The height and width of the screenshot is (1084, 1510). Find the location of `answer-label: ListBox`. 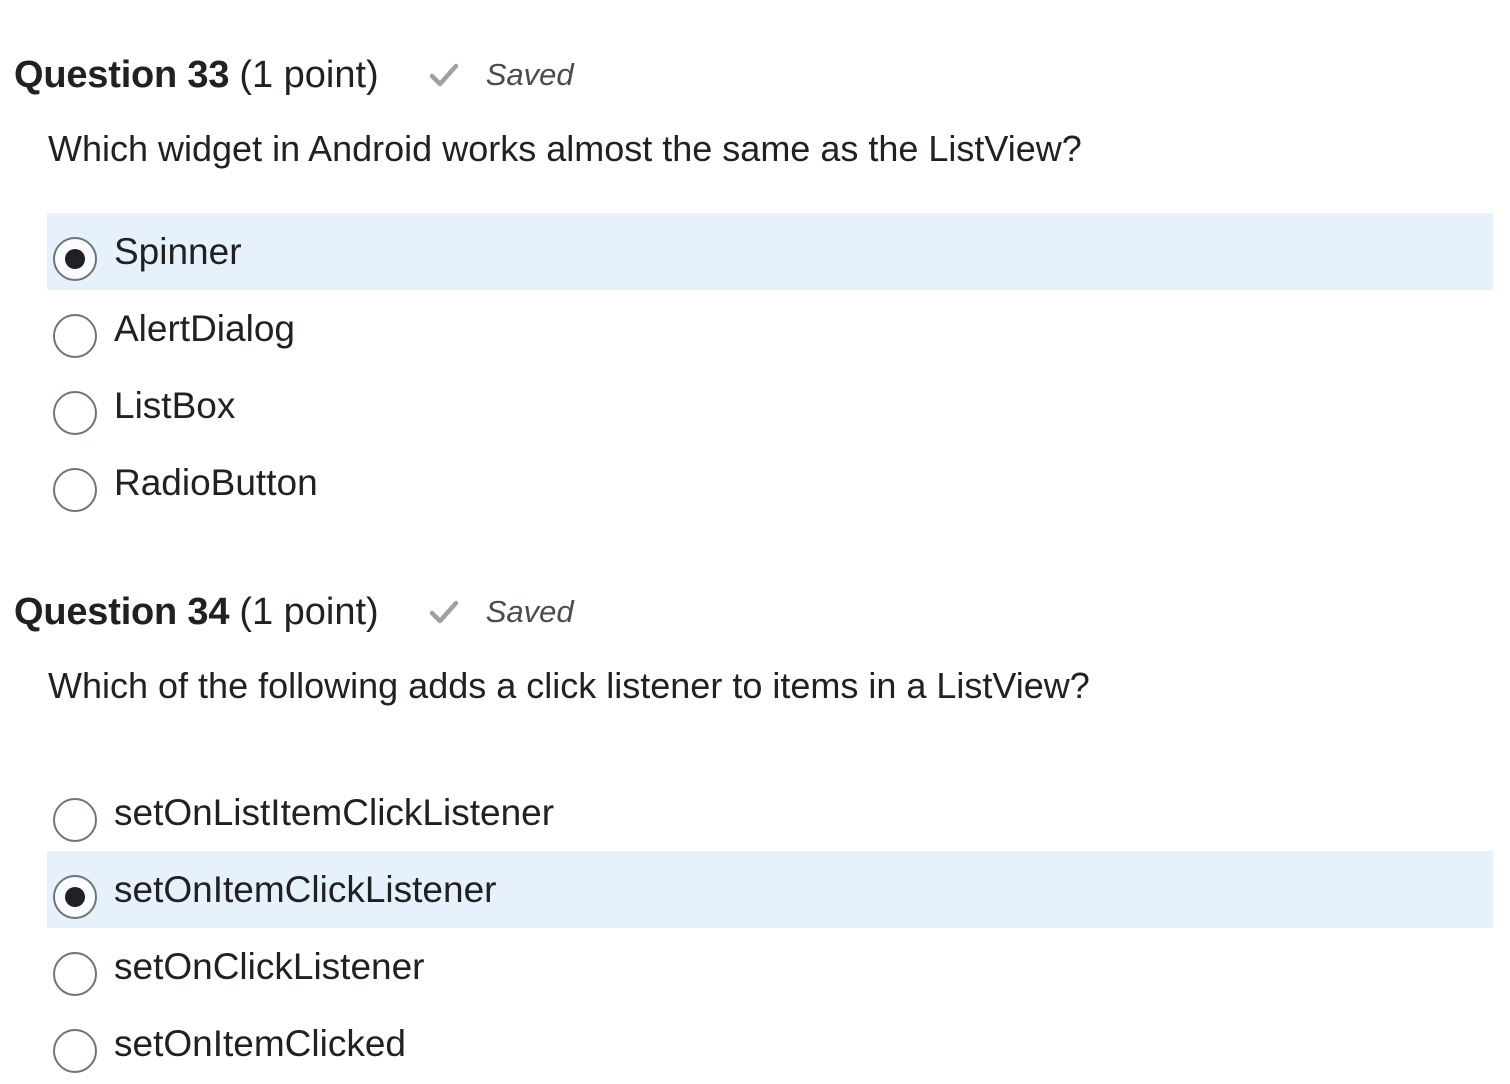

answer-label: ListBox is located at coordinates (174, 406).